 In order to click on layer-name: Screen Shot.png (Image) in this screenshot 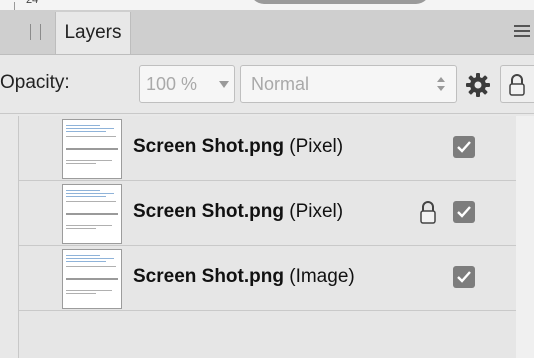, I will do `click(244, 277)`.